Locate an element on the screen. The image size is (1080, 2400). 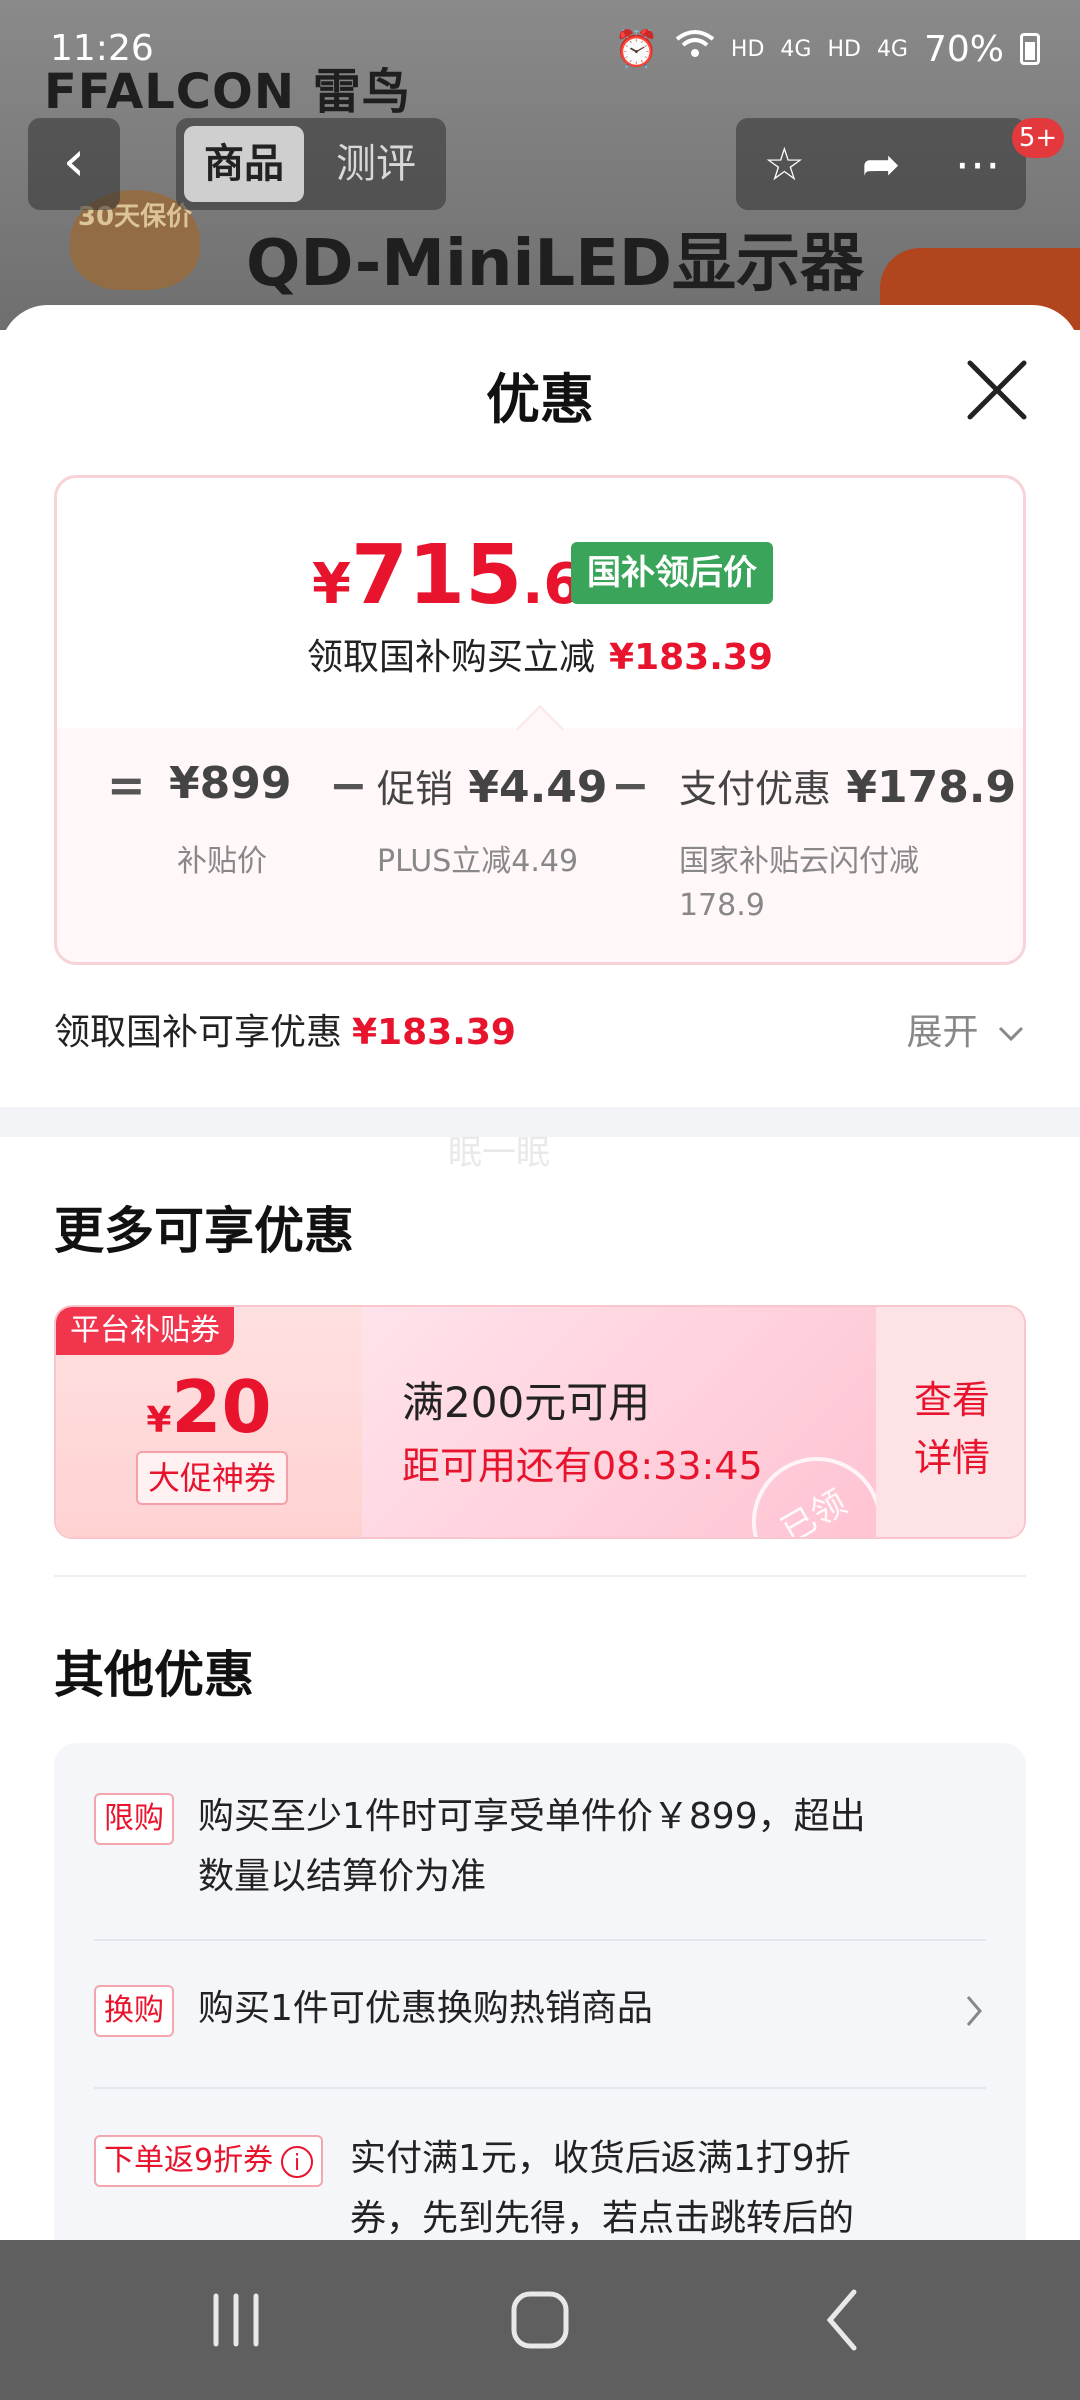
expand-button: 展开 is located at coordinates (966, 1029).